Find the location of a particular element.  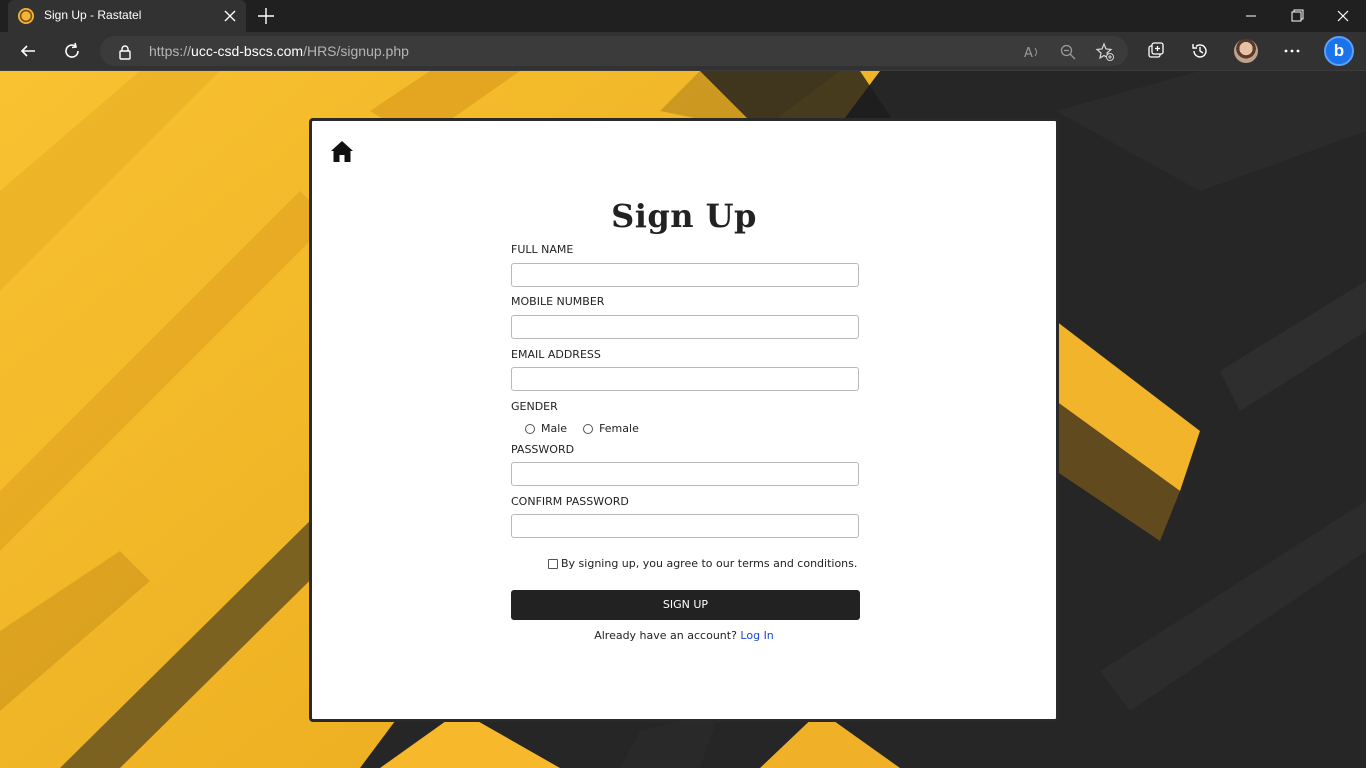

url-path: /HRS/signup.php is located at coordinates (356, 51).